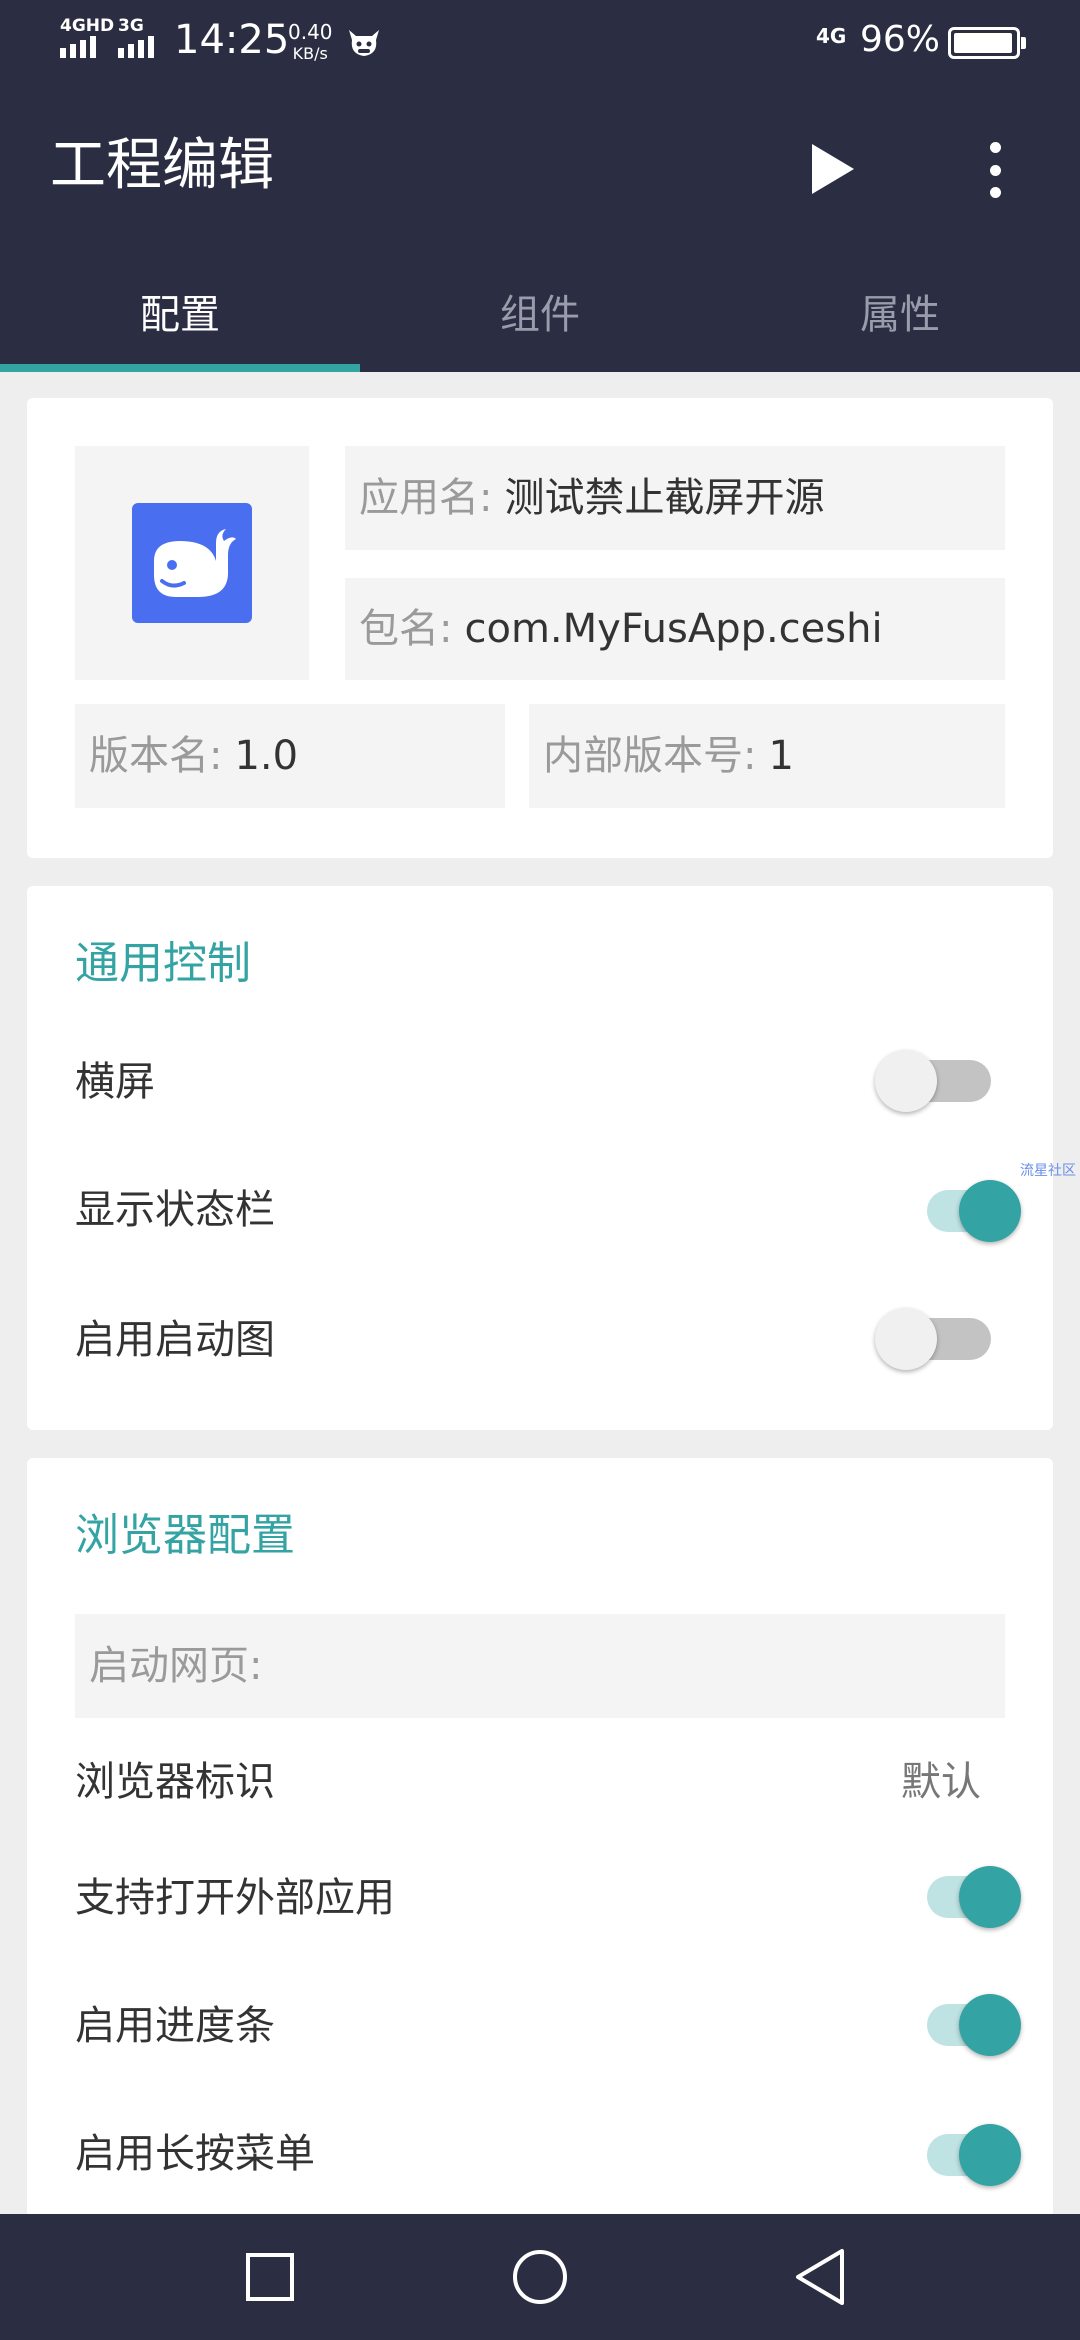 The image size is (1080, 2340). What do you see at coordinates (767, 756) in the screenshot?
I see `version-code-field: 内部版本号: 1` at bounding box center [767, 756].